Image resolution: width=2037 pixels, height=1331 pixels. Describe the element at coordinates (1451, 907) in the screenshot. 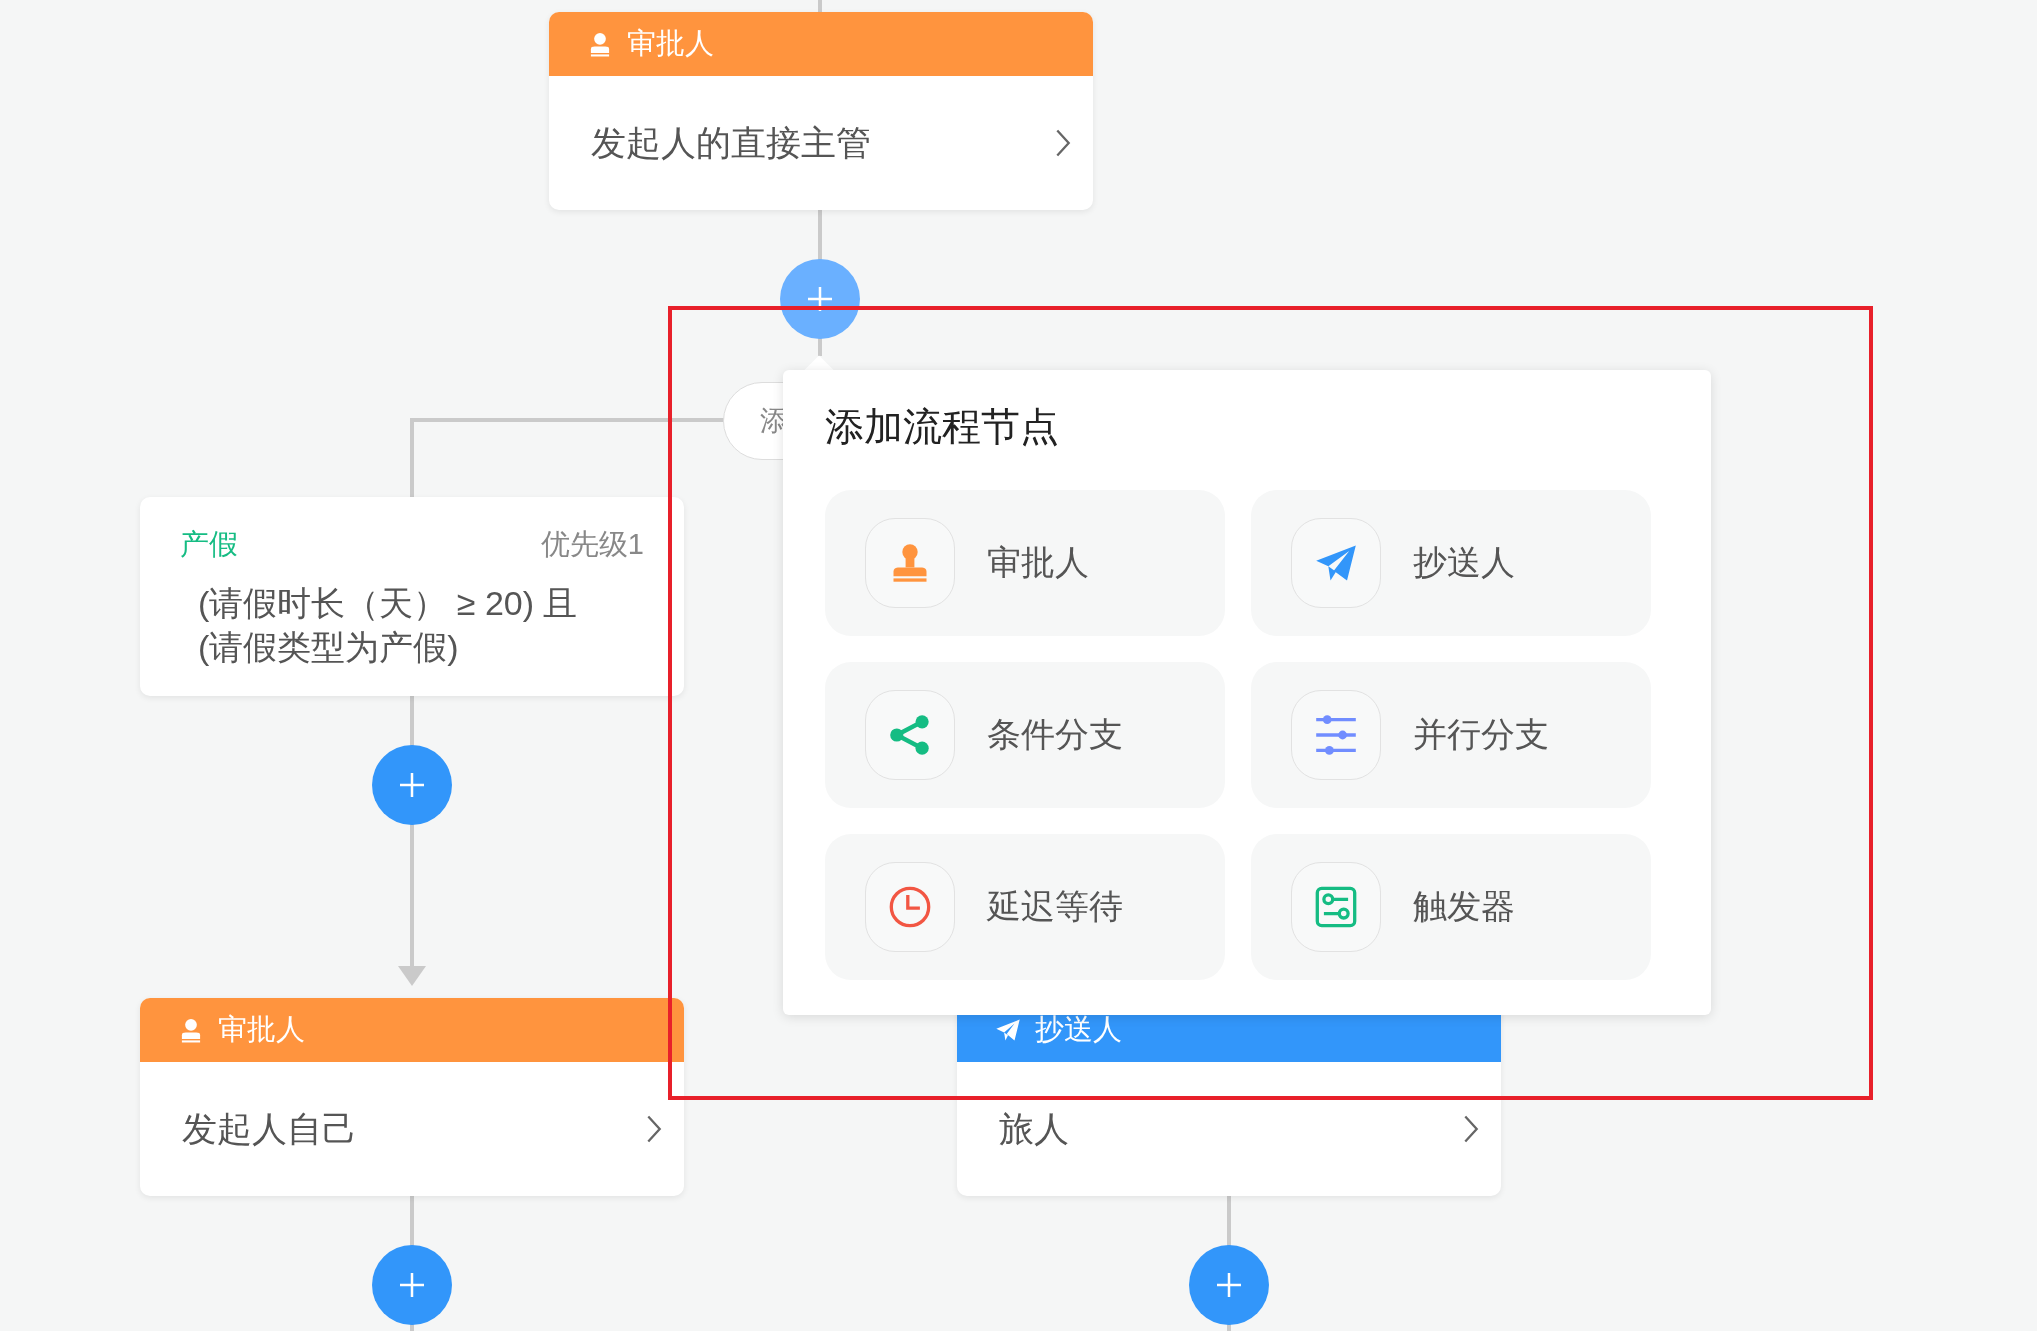

I see `node-type-option: 触发器` at that location.